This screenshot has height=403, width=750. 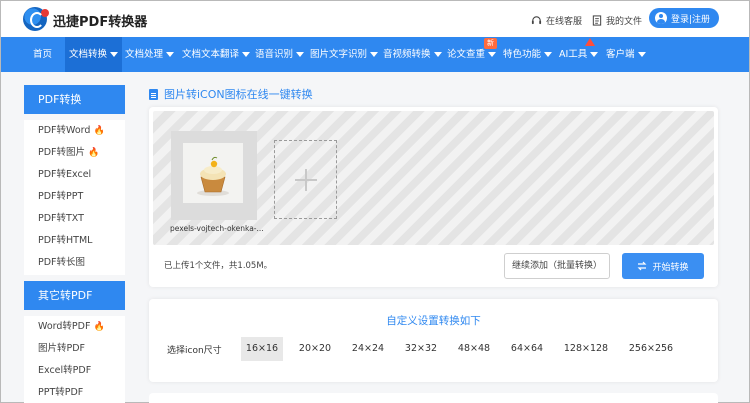 What do you see at coordinates (578, 54) in the screenshot?
I see `nav-ai-tools: AI工具` at bounding box center [578, 54].